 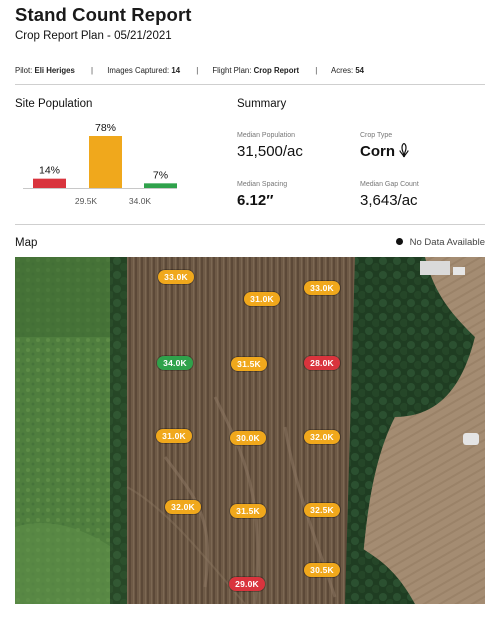 I want to click on report-title: Stand Count Report, so click(x=103, y=14).